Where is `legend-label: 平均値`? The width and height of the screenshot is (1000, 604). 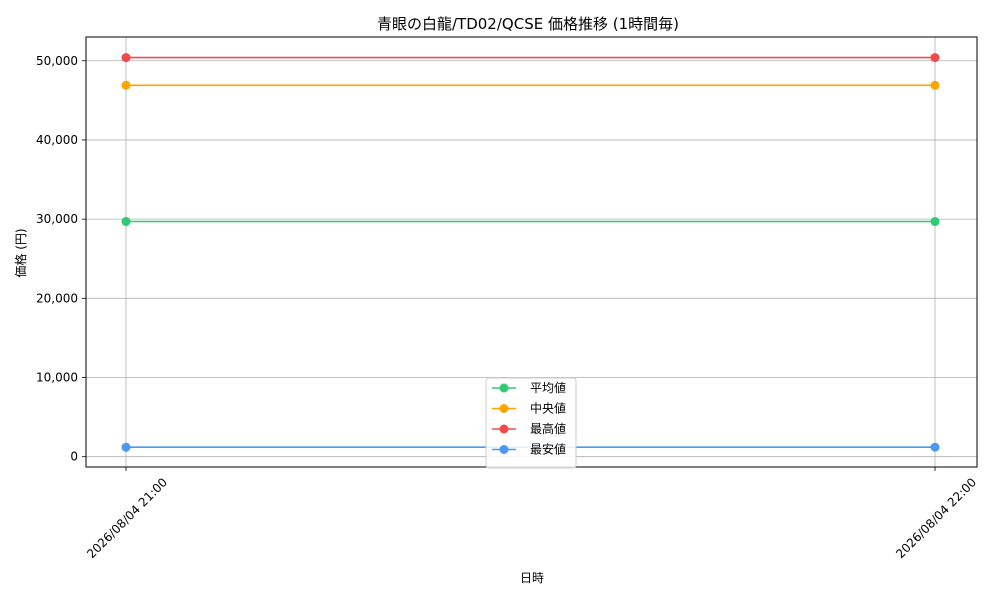 legend-label: 平均値 is located at coordinates (548, 387).